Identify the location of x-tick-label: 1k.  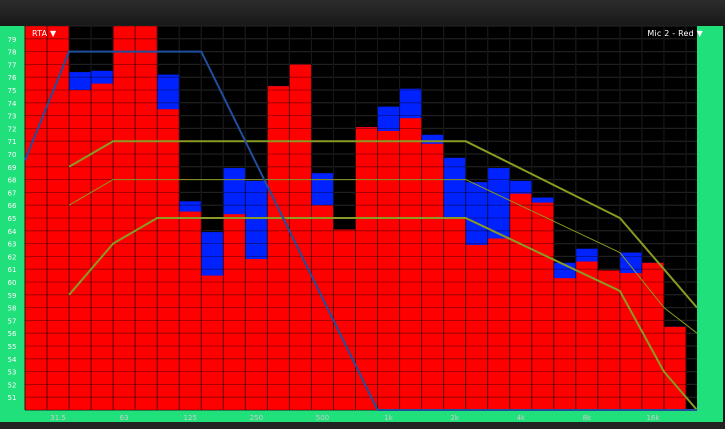
(388, 418).